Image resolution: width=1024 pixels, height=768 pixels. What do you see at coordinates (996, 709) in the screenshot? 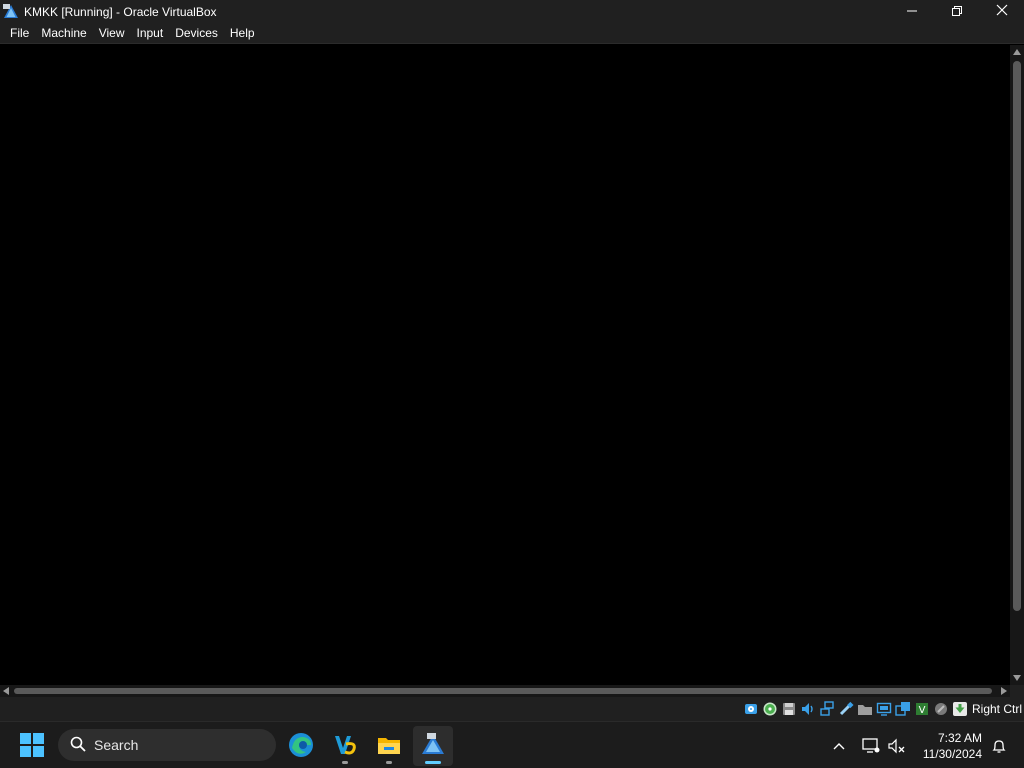
I see `host-key-label: Right Ctrl` at bounding box center [996, 709].